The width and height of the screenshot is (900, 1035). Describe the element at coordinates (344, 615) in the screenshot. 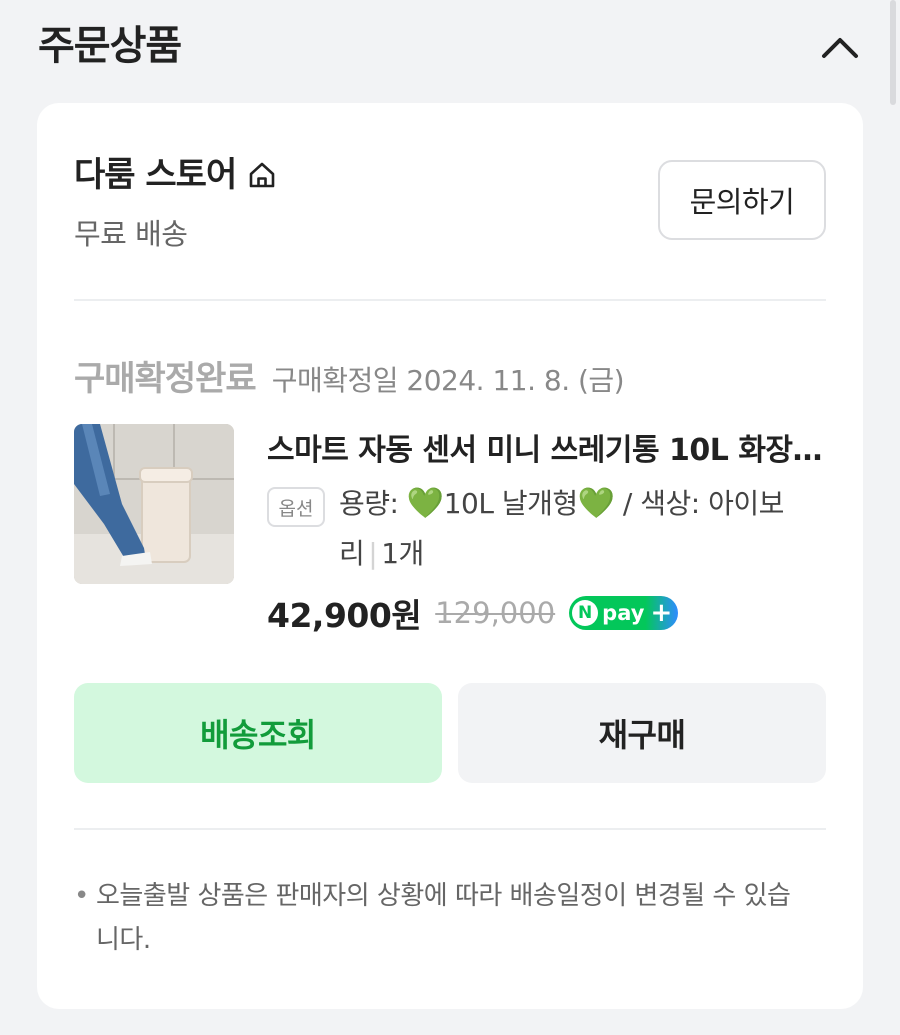

I see `sale-price: 42,900원` at that location.